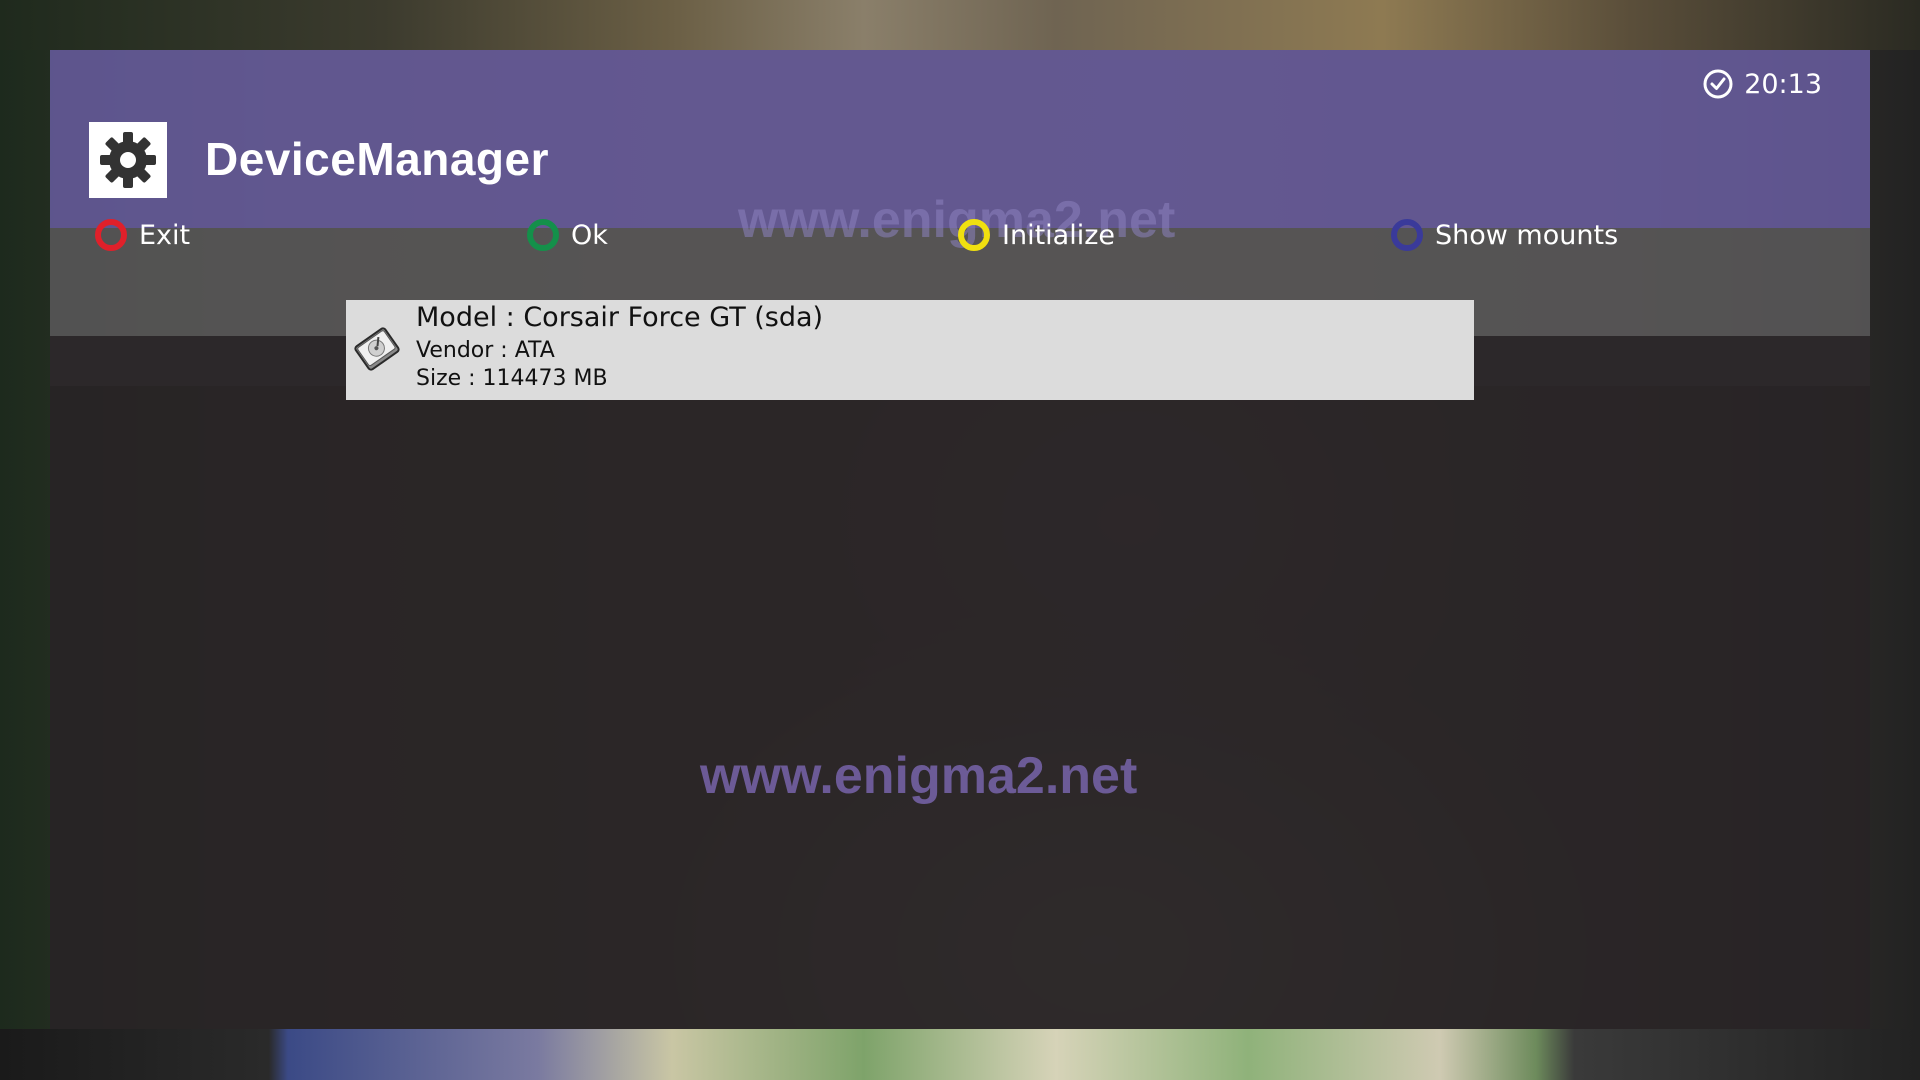  I want to click on blue-button-label: Show mounts, so click(1527, 235).